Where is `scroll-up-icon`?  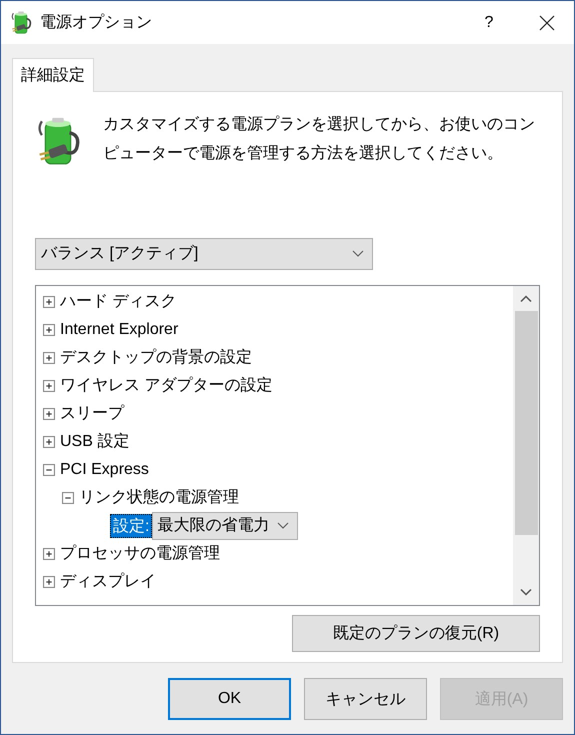
scroll-up-icon is located at coordinates (526, 298).